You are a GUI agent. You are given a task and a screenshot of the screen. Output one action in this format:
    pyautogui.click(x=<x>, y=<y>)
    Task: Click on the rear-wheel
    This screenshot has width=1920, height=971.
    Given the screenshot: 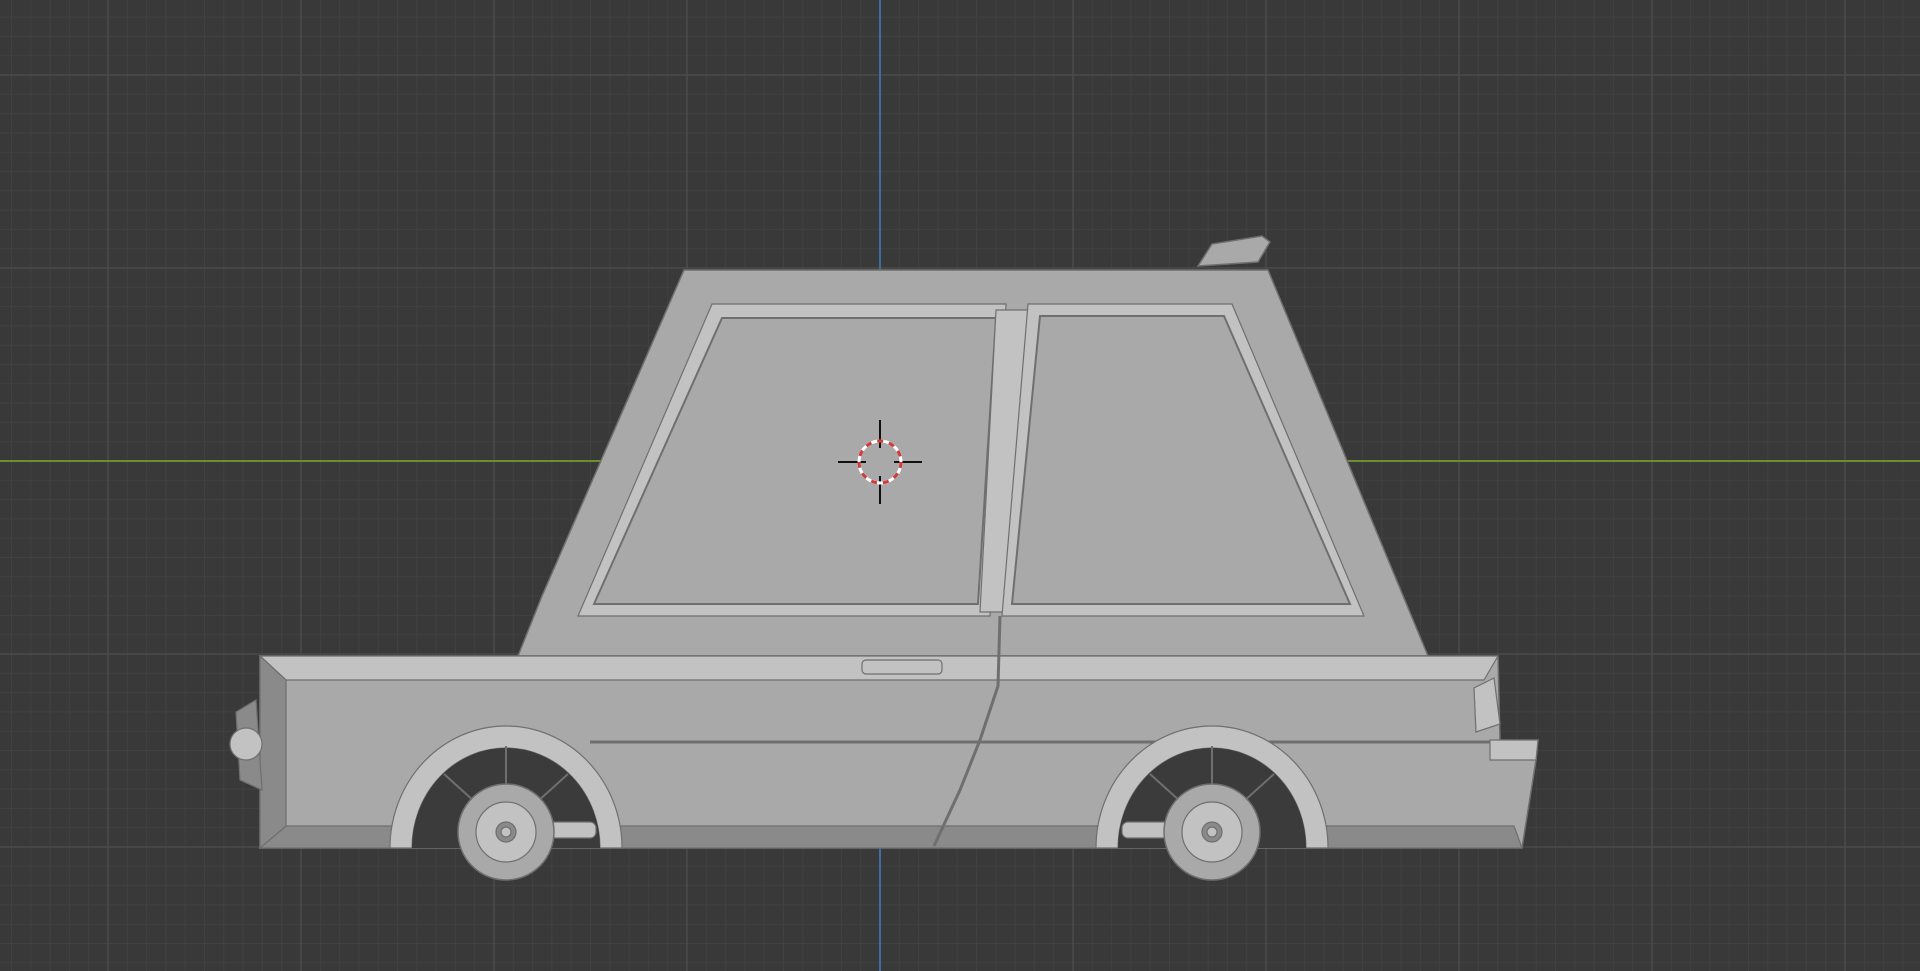 What is the action you would take?
    pyautogui.click(x=1212, y=832)
    